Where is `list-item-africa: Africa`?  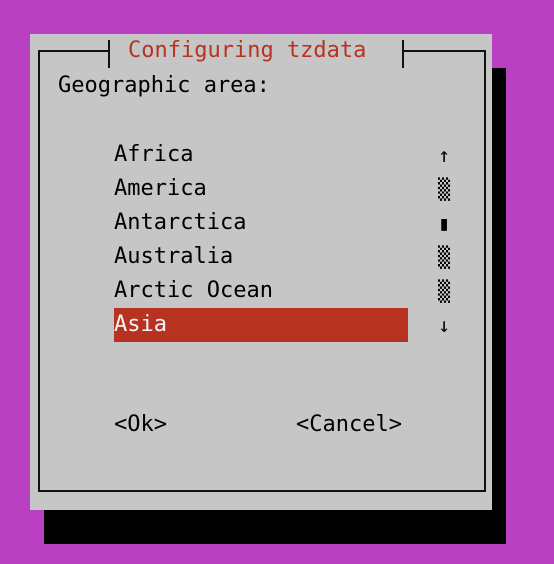
list-item-africa: Africa is located at coordinates (261, 155).